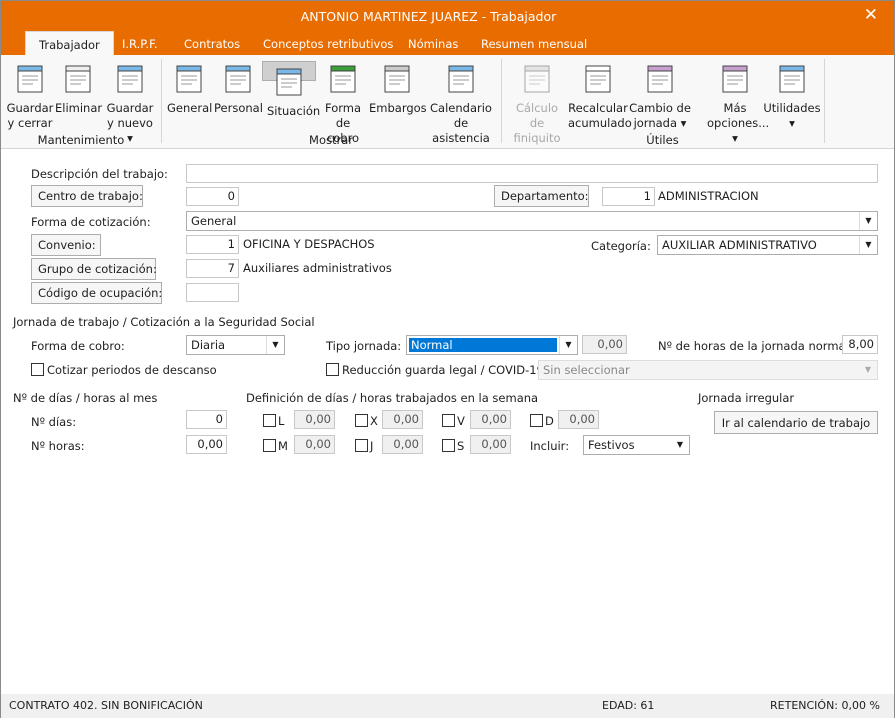 This screenshot has width=895, height=718. What do you see at coordinates (238, 95) in the screenshot?
I see `ribbon-button-personal: Personal` at bounding box center [238, 95].